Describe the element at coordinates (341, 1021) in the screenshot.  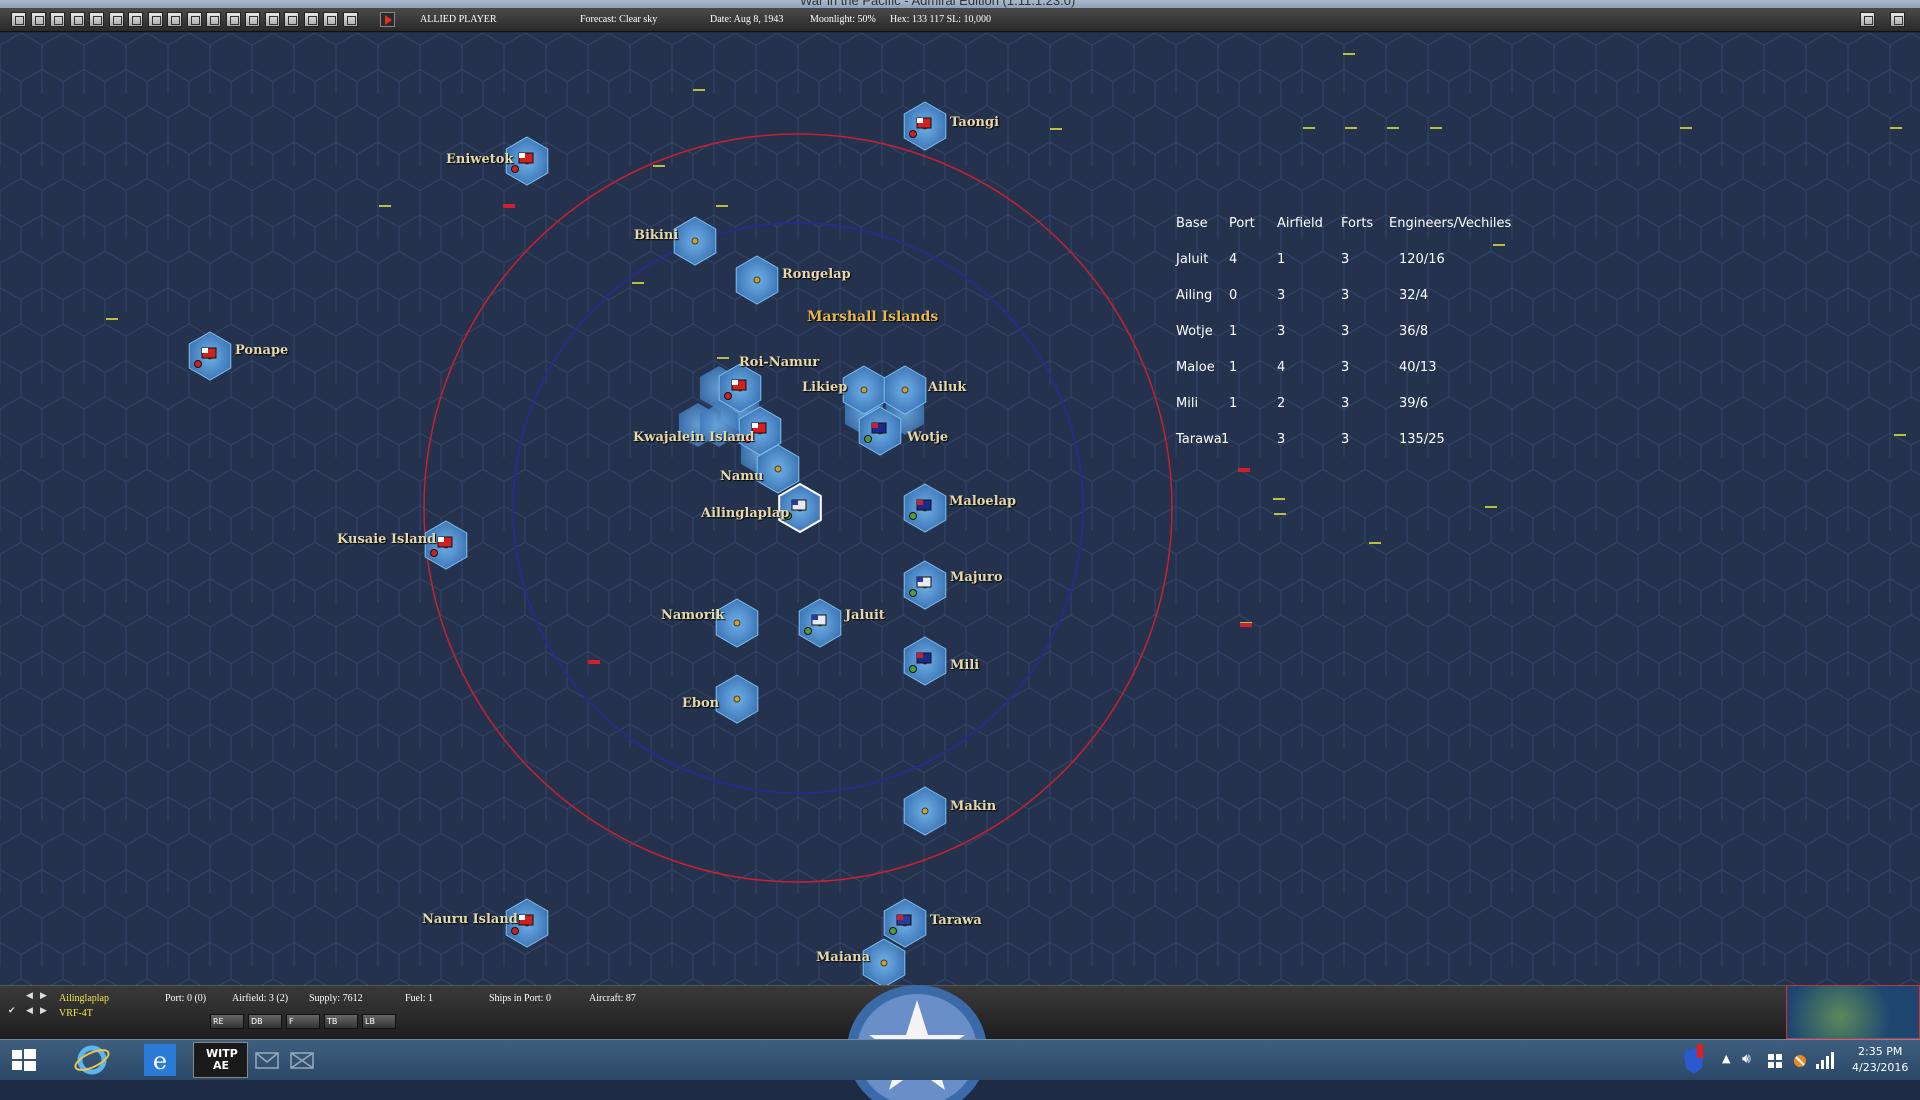
I see `air-button-tb: TB` at that location.